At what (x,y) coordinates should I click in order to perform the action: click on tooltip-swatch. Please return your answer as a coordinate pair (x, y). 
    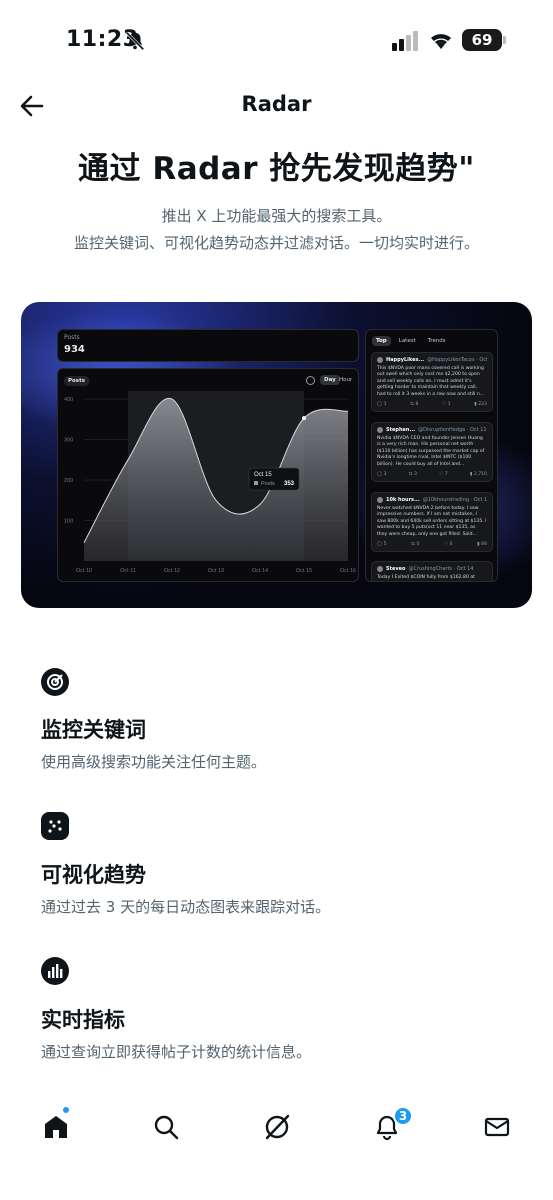
    Looking at the image, I should click on (256, 483).